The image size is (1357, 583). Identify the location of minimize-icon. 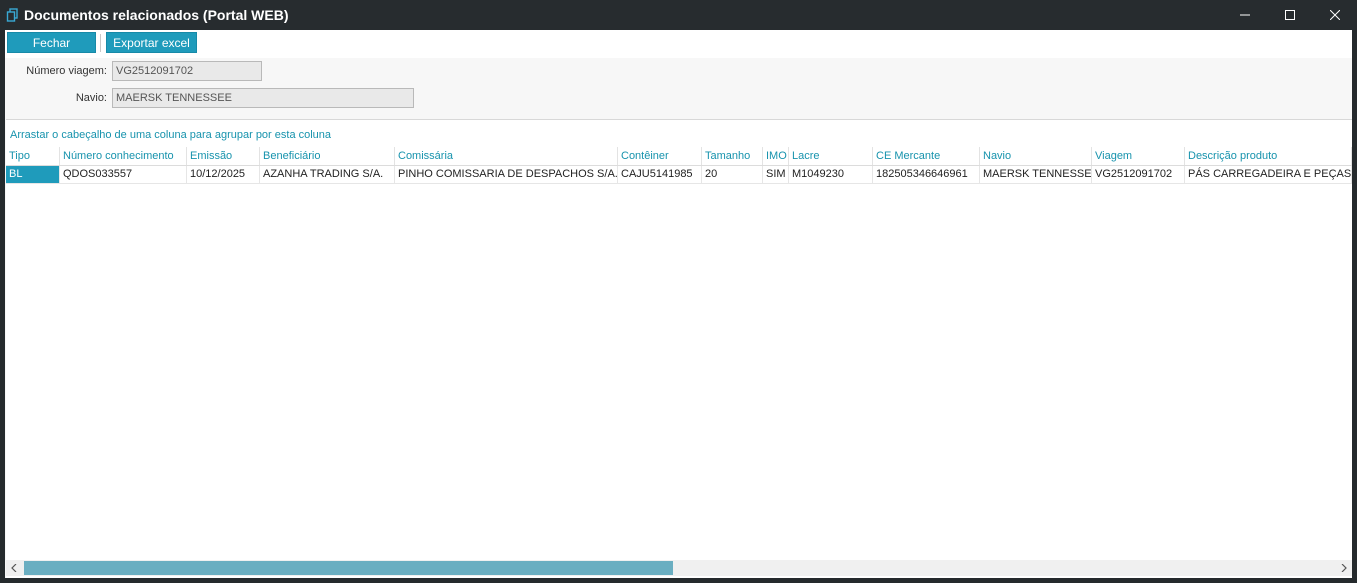
(1245, 15).